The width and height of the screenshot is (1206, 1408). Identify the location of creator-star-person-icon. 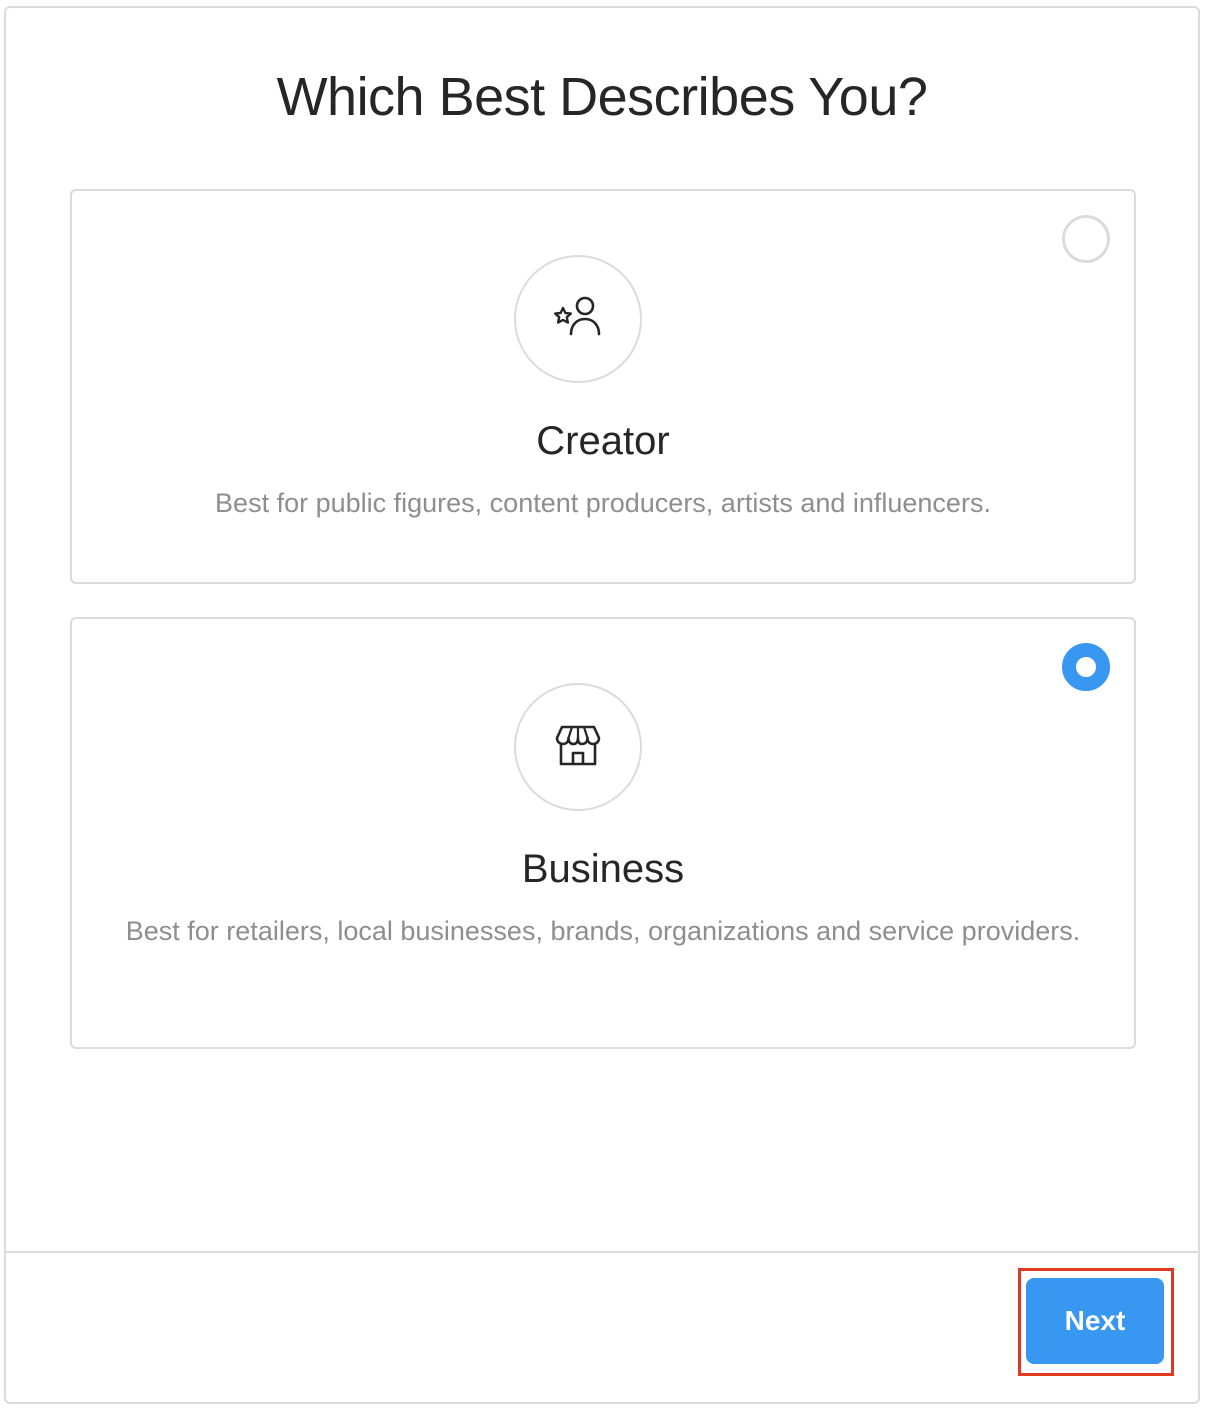
(578, 319).